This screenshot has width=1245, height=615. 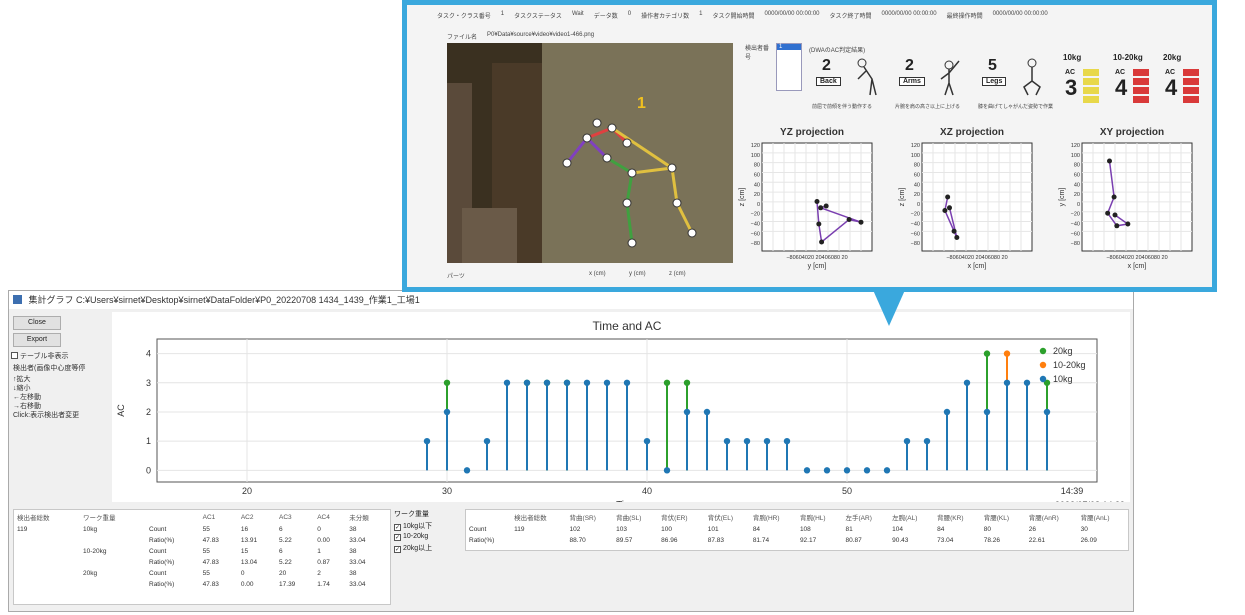 What do you see at coordinates (867, 77) in the screenshot?
I see `back-posture-icon` at bounding box center [867, 77].